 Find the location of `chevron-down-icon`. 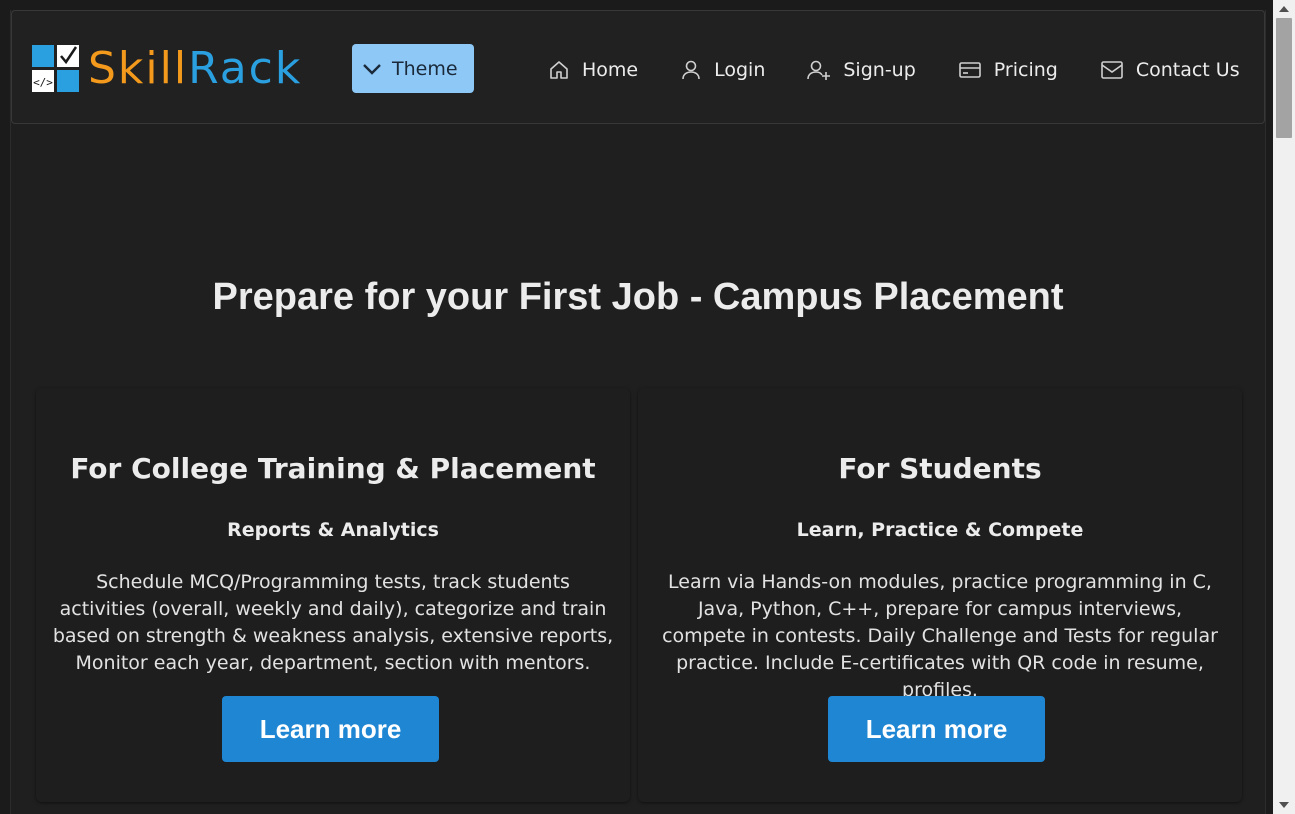

chevron-down-icon is located at coordinates (372, 69).